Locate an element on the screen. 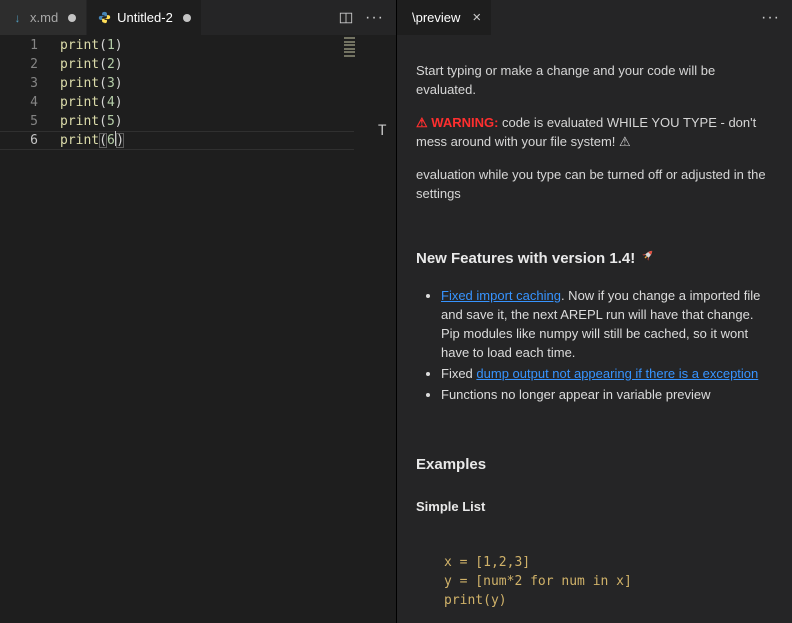  features-heading-text: New Features with version 1.4! is located at coordinates (526, 258).